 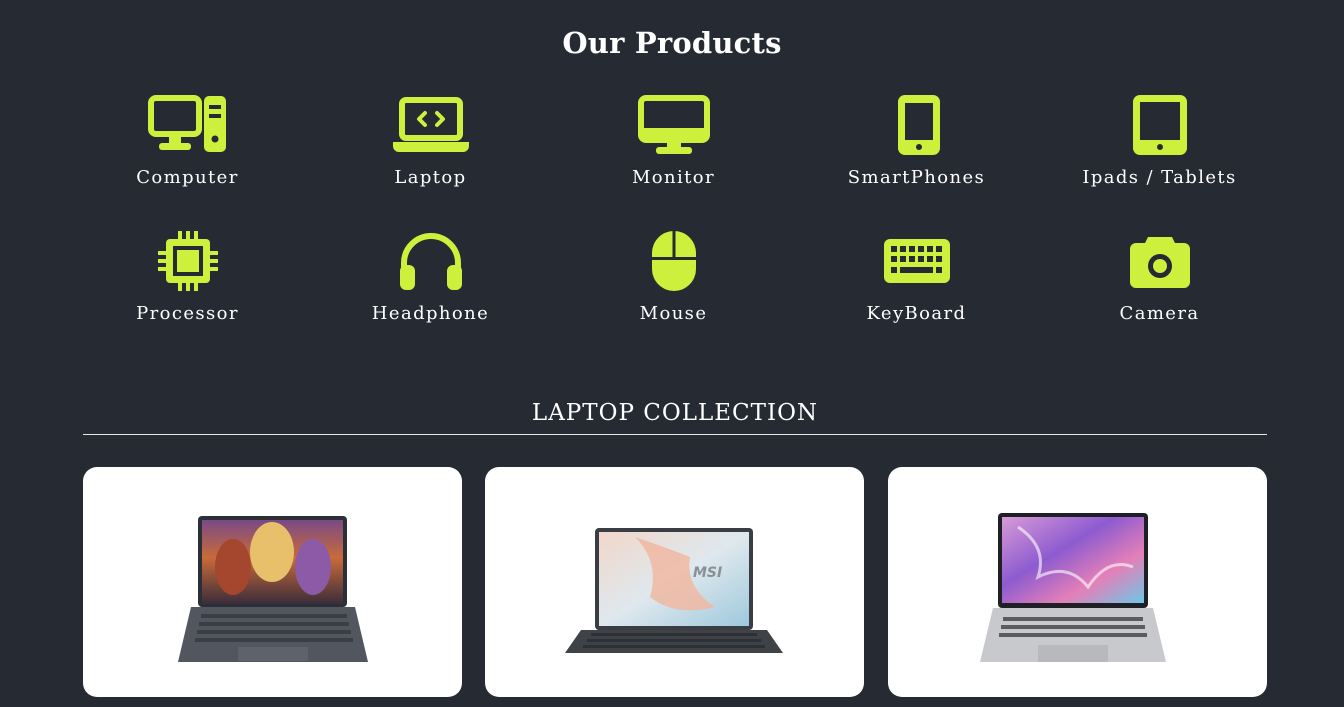 What do you see at coordinates (431, 125) in the screenshot?
I see `laptop-code-icon` at bounding box center [431, 125].